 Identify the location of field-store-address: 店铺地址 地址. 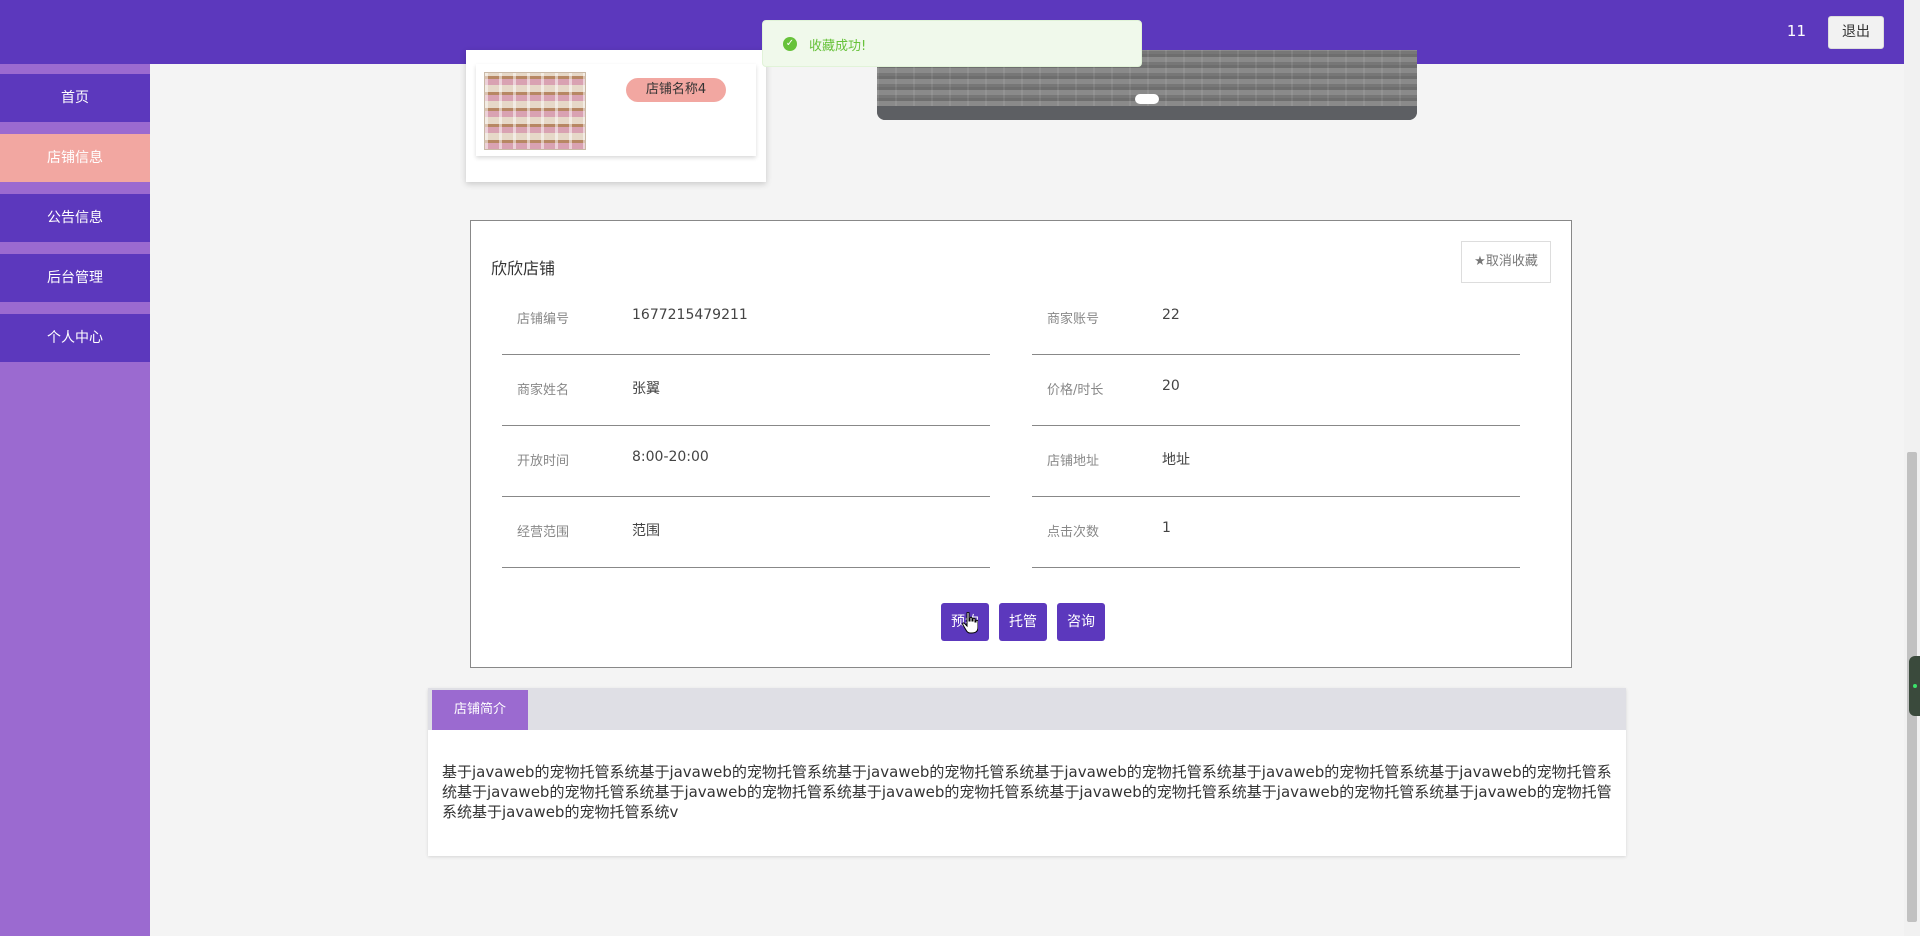
(1276, 461).